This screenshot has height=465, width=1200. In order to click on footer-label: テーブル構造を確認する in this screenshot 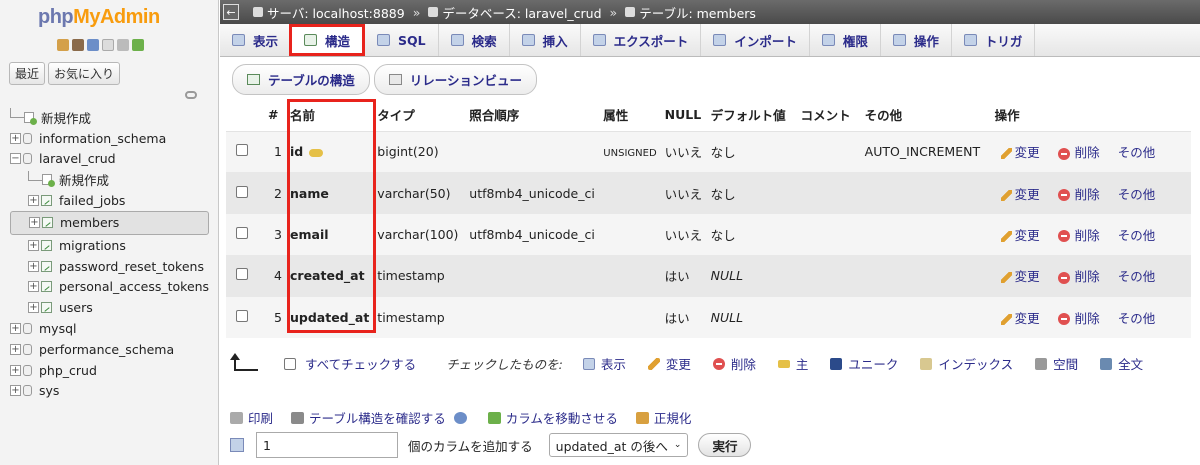, I will do `click(377, 418)`.